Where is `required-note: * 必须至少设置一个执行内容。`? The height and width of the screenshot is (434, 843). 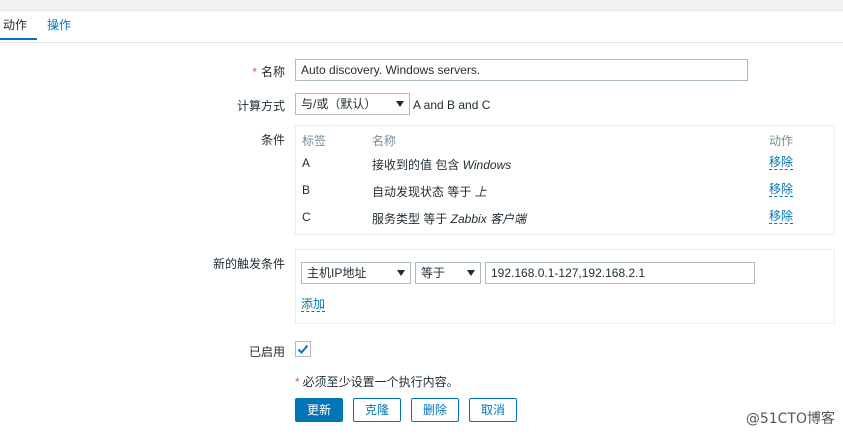 required-note: * 必须至少设置一个执行内容。 is located at coordinates (377, 382).